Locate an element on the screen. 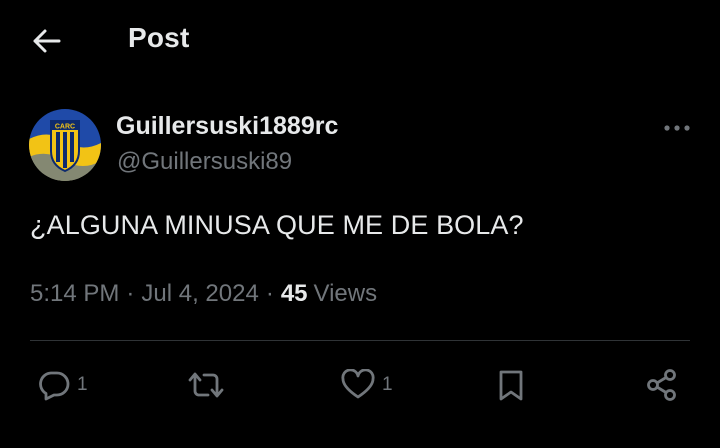  club-crest-image: CARC is located at coordinates (65, 145).